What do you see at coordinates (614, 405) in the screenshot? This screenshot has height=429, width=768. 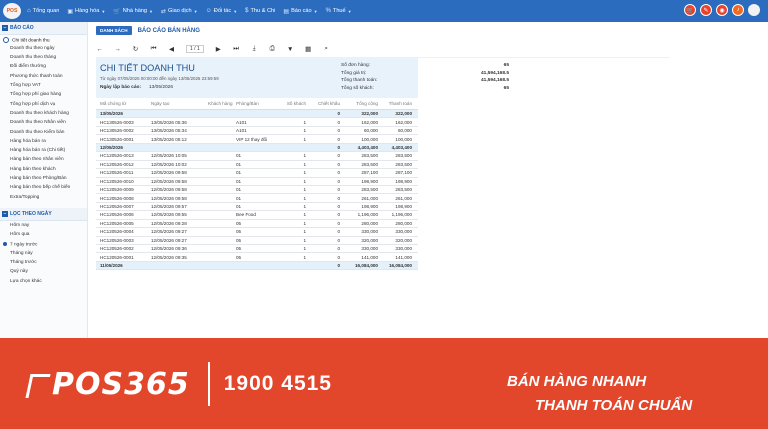 I see `slogan-line-2: THANH TOÁN CHUẨN` at bounding box center [614, 405].